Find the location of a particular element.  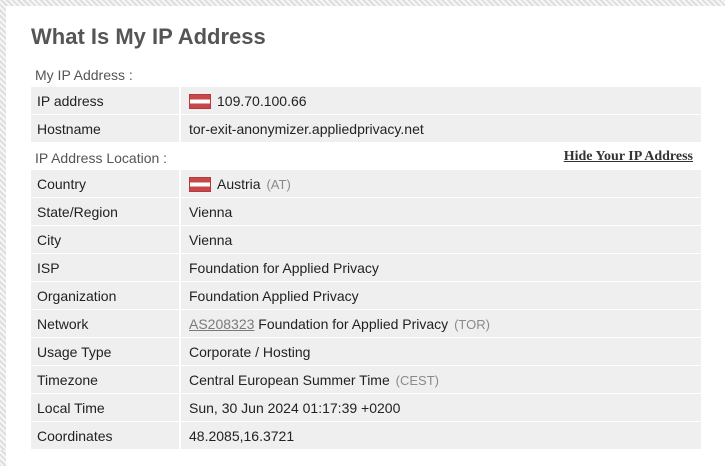

timezone-key: Timezone is located at coordinates (106, 379).